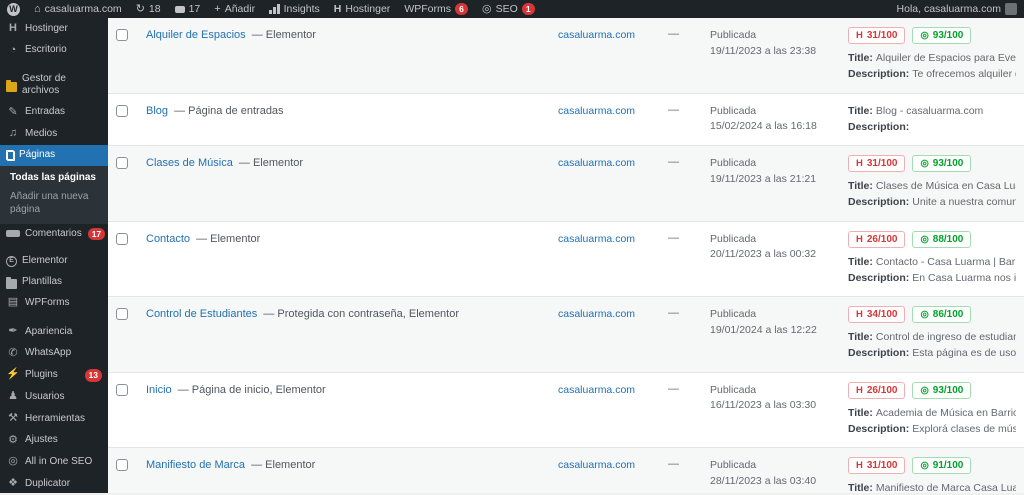 The width and height of the screenshot is (1024, 495). Describe the element at coordinates (941, 239) in the screenshot. I see `seo-score-badge: ◎ 88/100` at that location.